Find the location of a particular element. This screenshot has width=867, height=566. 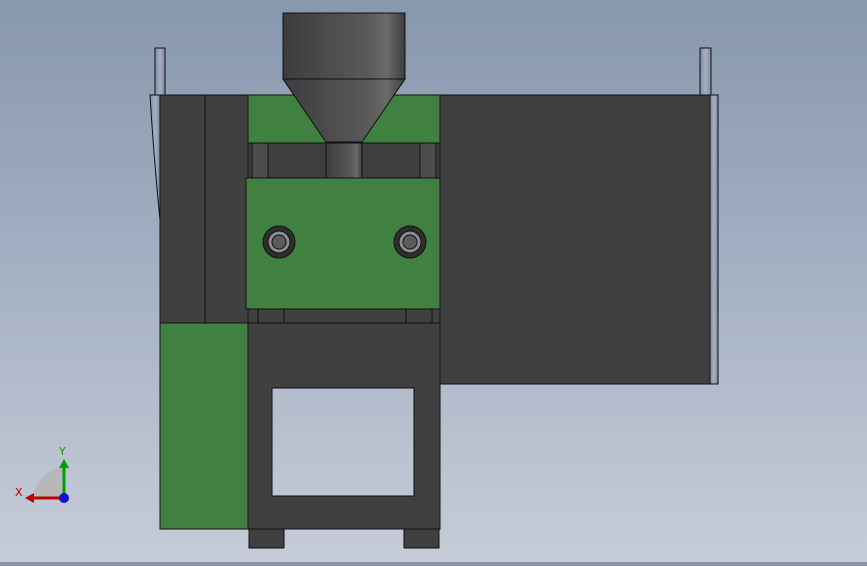

hopper-cylinder is located at coordinates (344, 46).